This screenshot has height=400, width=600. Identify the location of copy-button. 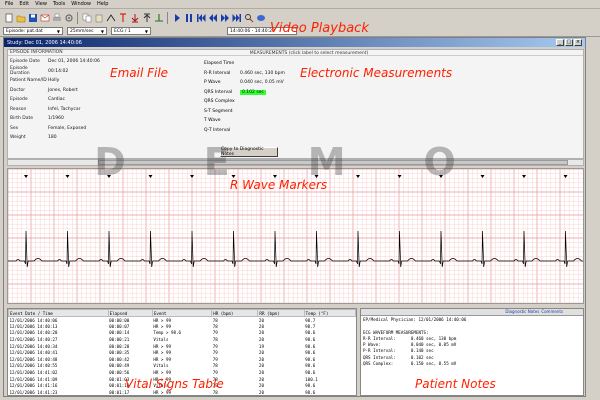
(86, 18).